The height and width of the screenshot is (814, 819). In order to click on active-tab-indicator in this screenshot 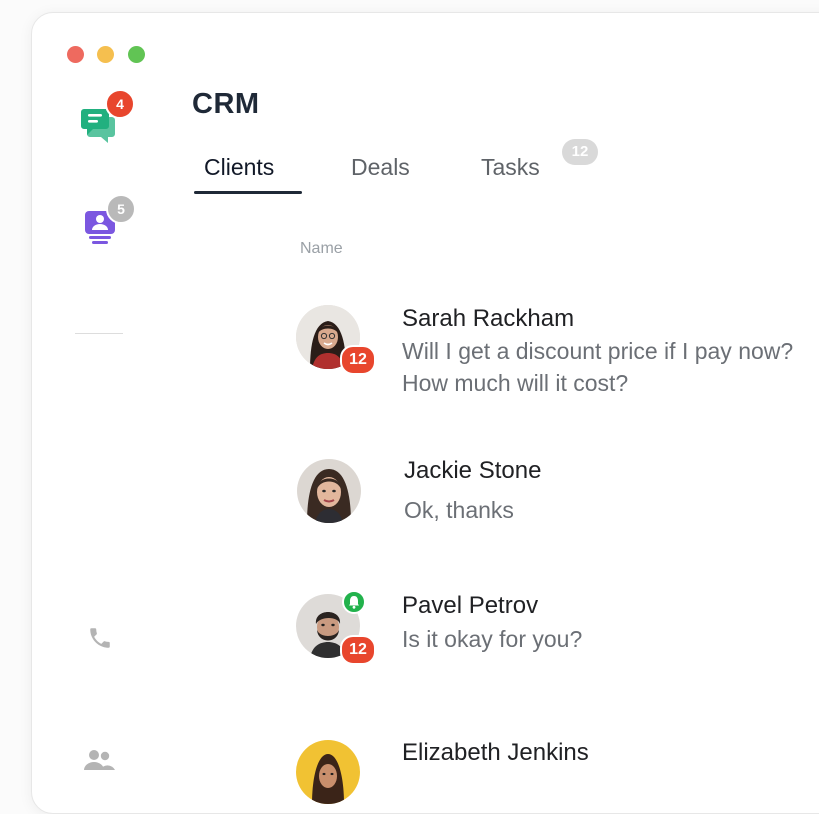, I will do `click(248, 192)`.